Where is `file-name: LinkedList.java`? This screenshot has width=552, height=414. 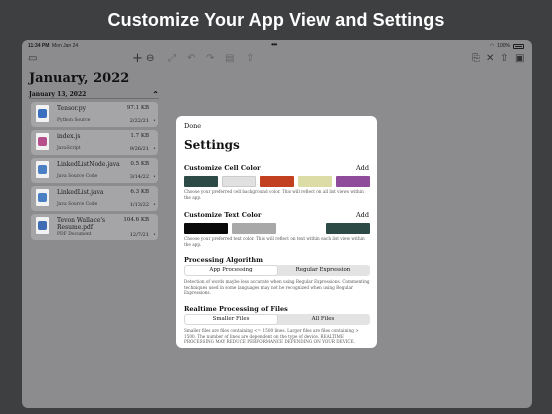 file-name: LinkedList.java is located at coordinates (80, 192).